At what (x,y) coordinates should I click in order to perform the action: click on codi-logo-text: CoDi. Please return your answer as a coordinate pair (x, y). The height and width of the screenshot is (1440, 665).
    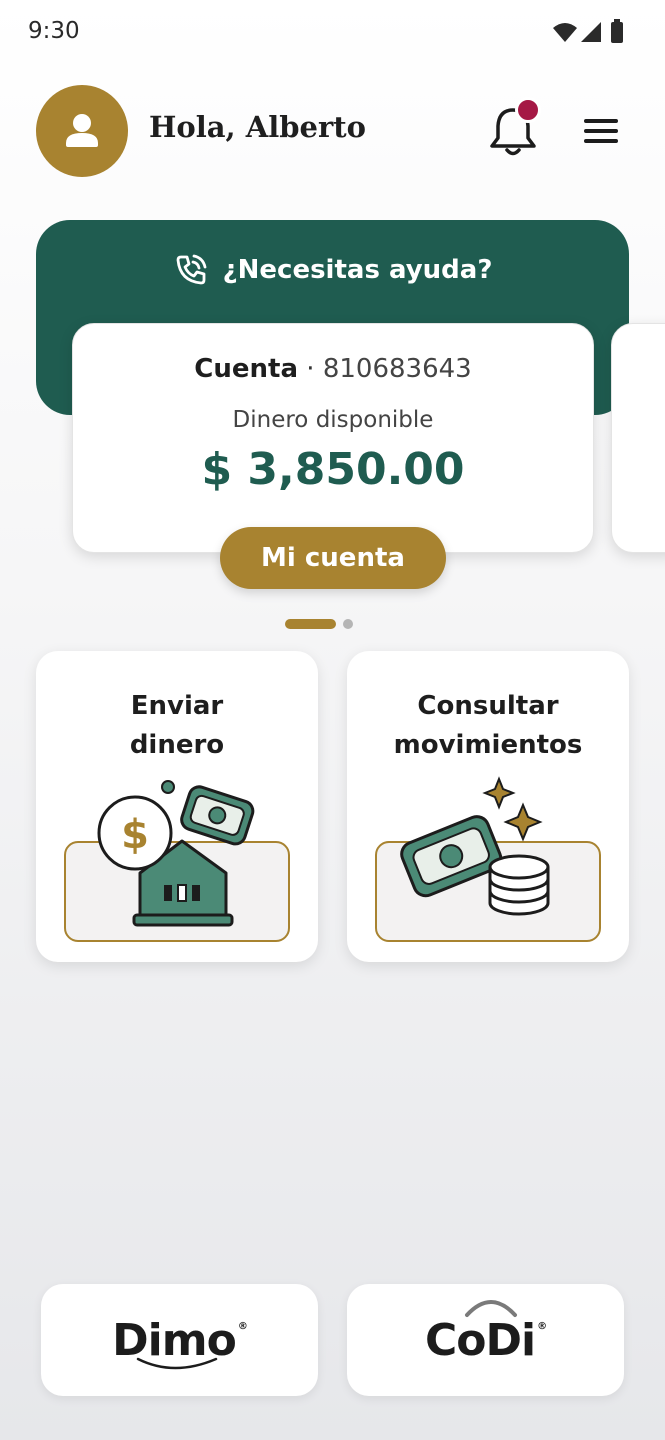
    Looking at the image, I should click on (480, 1340).